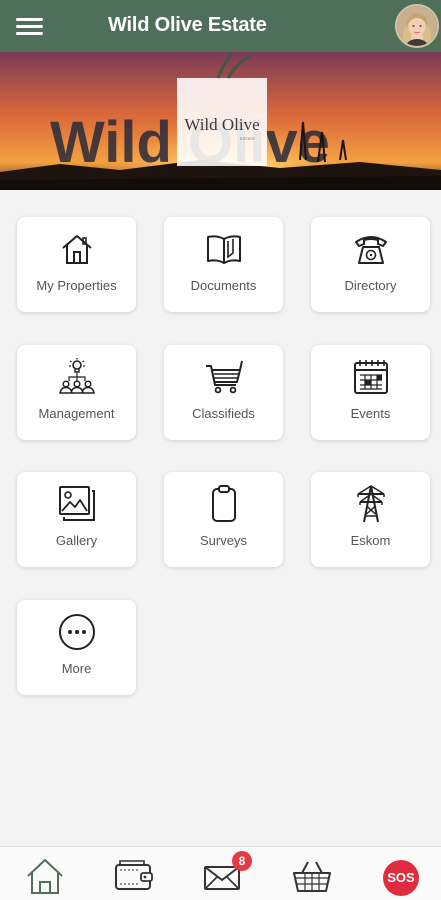  I want to click on tile-more: More, so click(76, 647).